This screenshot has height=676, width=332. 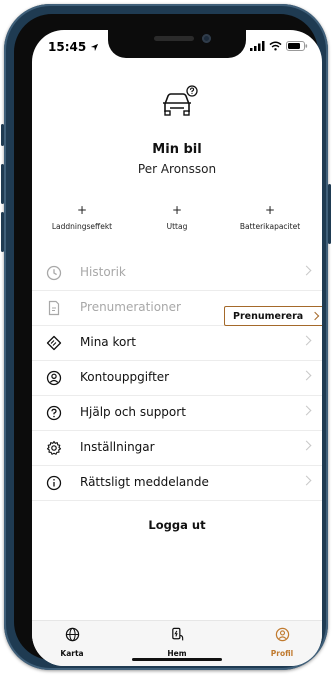 What do you see at coordinates (2, 135) in the screenshot?
I see `mute-switch` at bounding box center [2, 135].